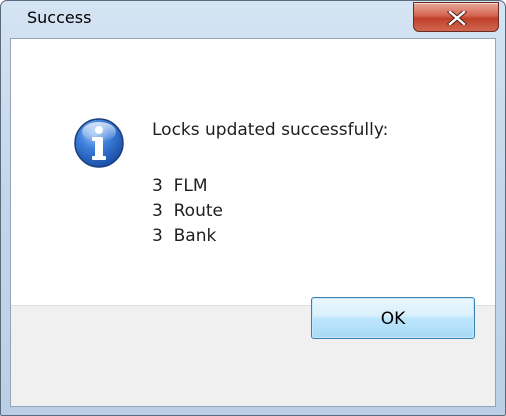 Image resolution: width=506 pixels, height=416 pixels. I want to click on message-line-bank: 3 Bank, so click(184, 236).